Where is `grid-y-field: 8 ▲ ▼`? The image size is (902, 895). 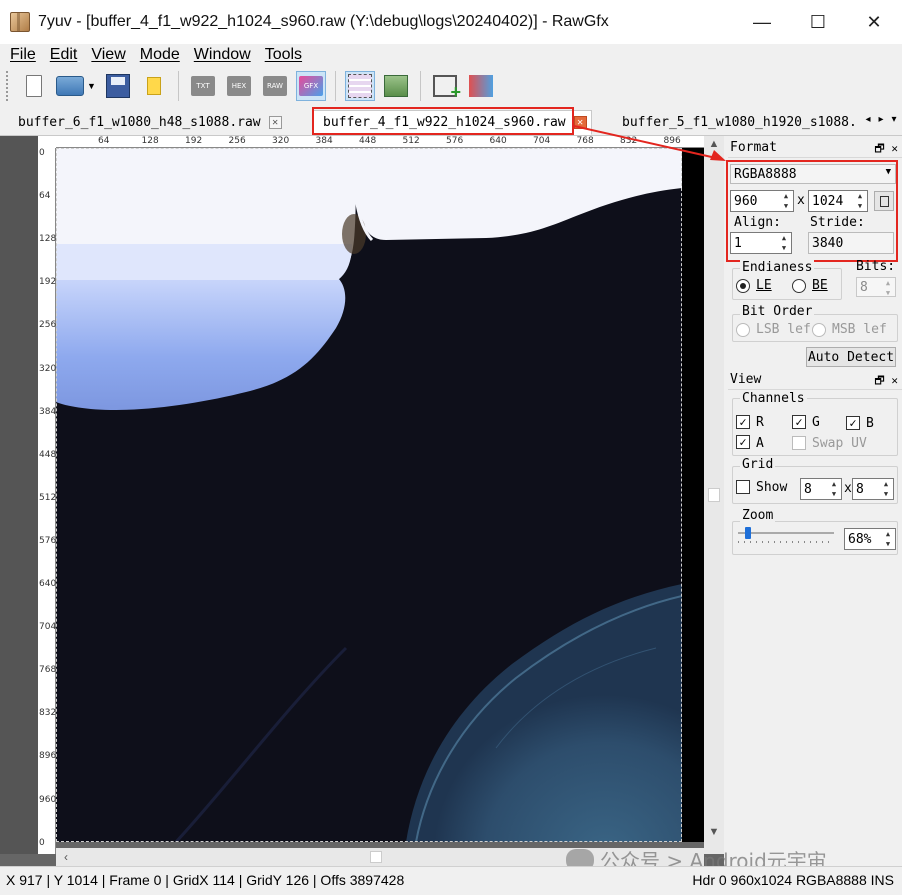
grid-y-field: 8 ▲ ▼ is located at coordinates (873, 489).